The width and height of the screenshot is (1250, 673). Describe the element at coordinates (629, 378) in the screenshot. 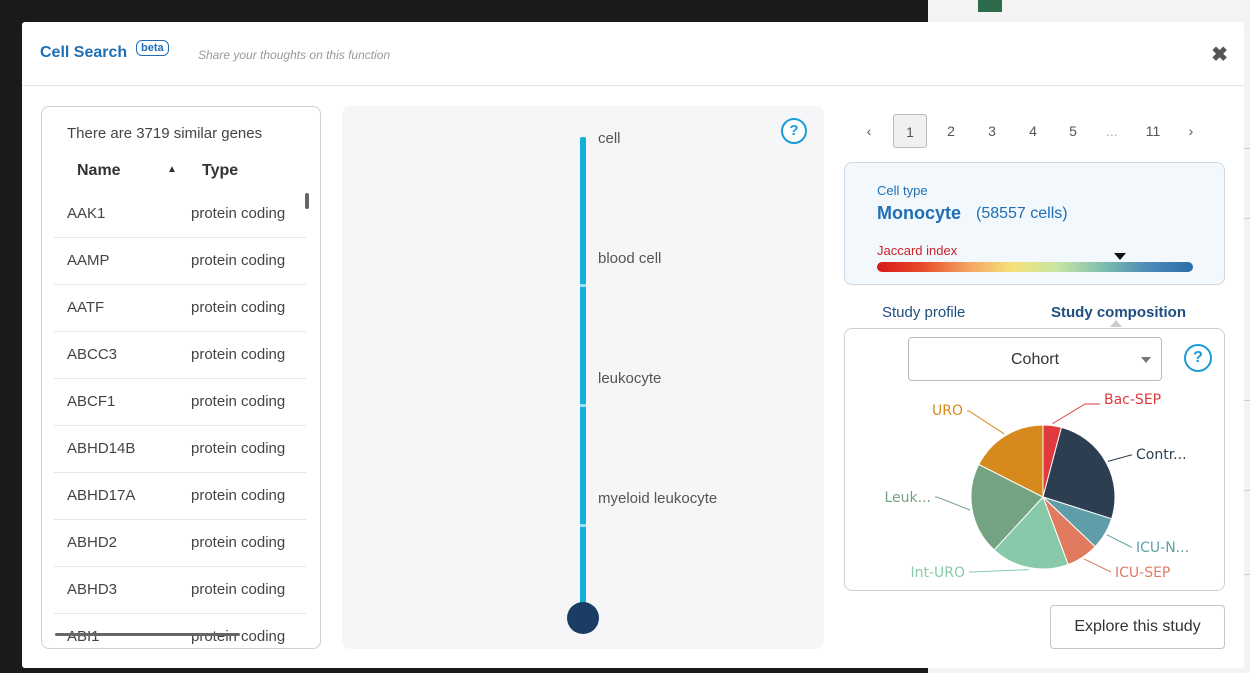

I see `hierarchy-node-leukocyte: leukocyte` at that location.